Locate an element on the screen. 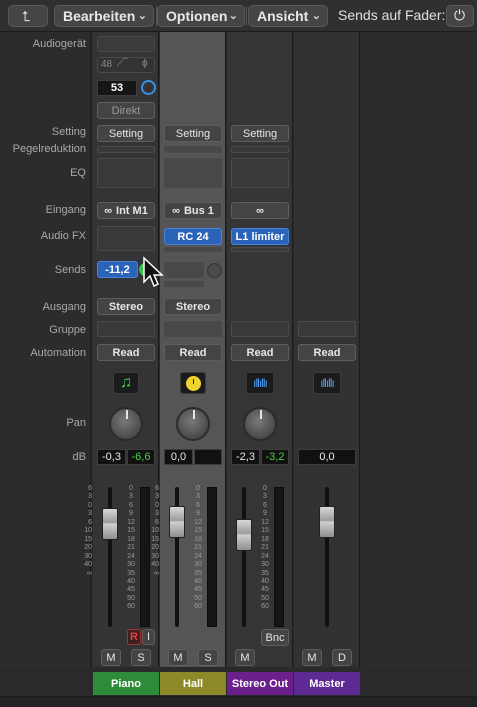  track-icon-stereo-out: ıllıllı is located at coordinates (260, 383).